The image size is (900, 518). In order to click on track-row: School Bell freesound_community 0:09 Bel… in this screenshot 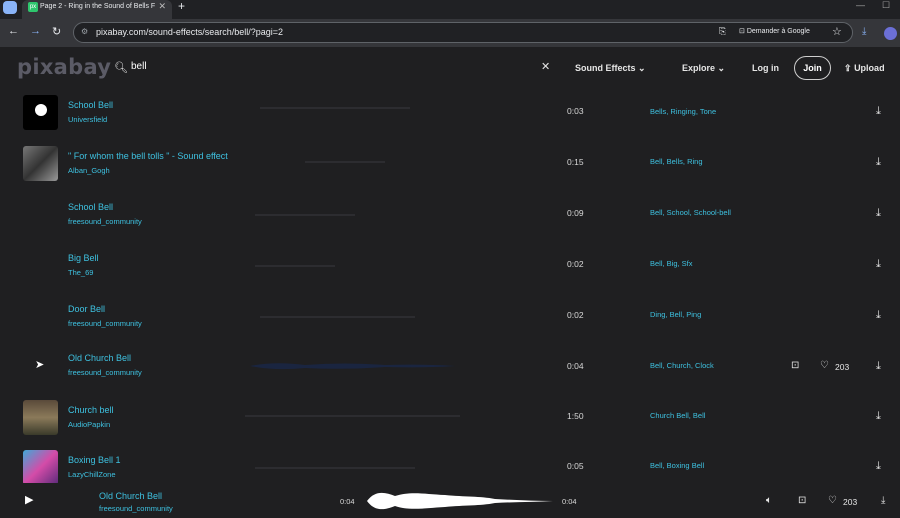, I will do `click(450, 221)`.